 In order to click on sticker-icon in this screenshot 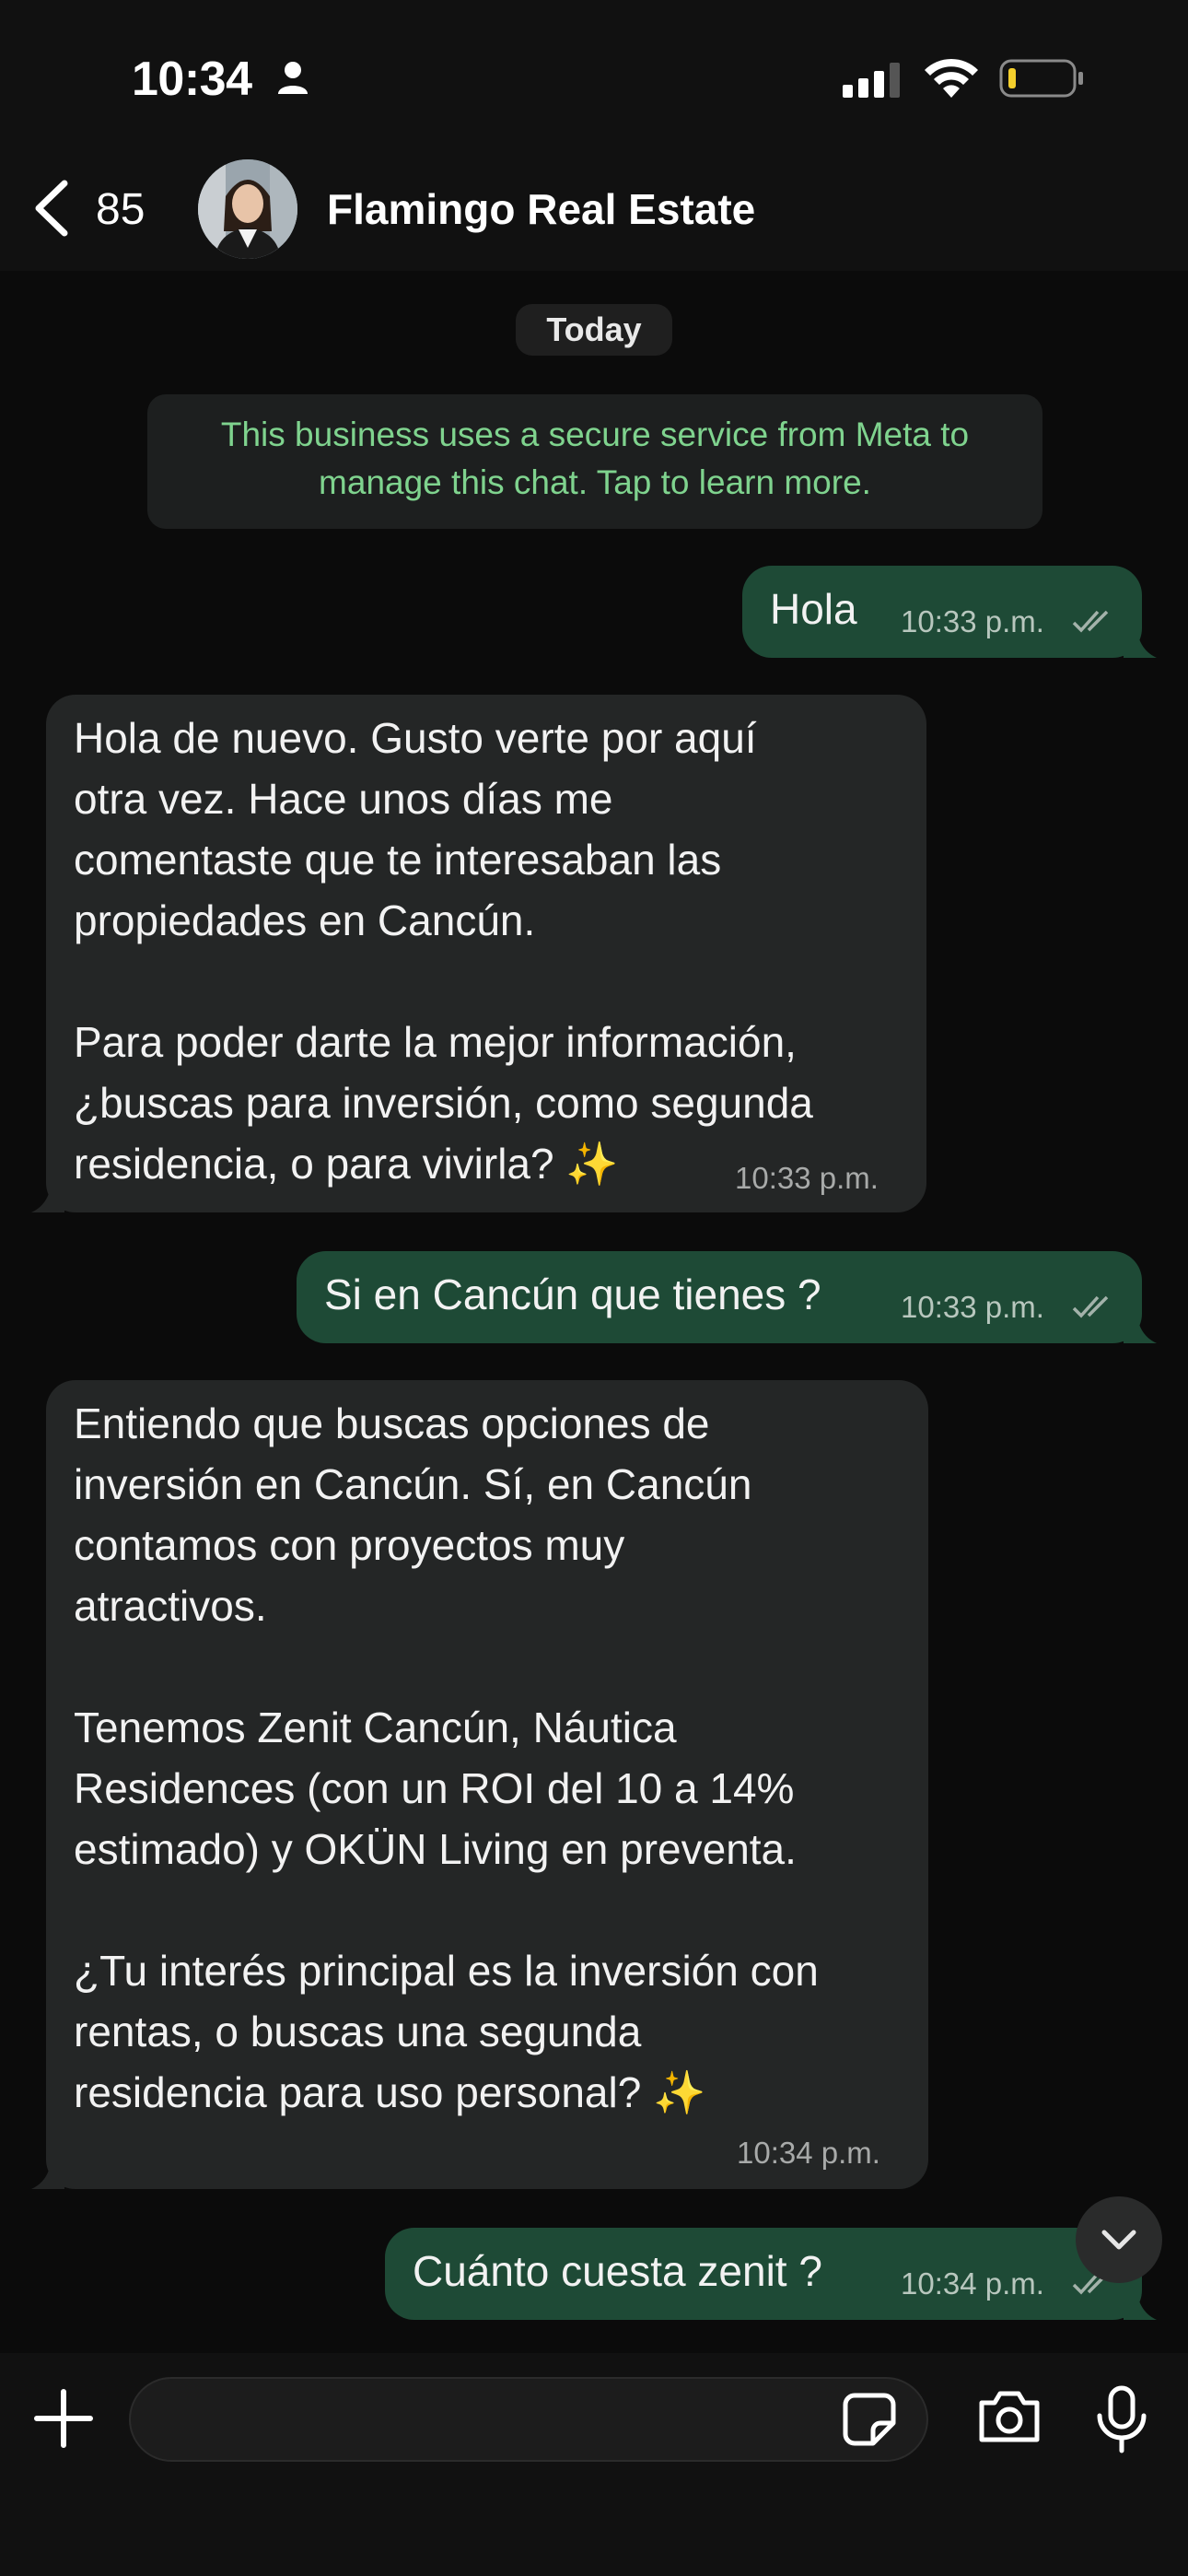, I will do `click(869, 2419)`.